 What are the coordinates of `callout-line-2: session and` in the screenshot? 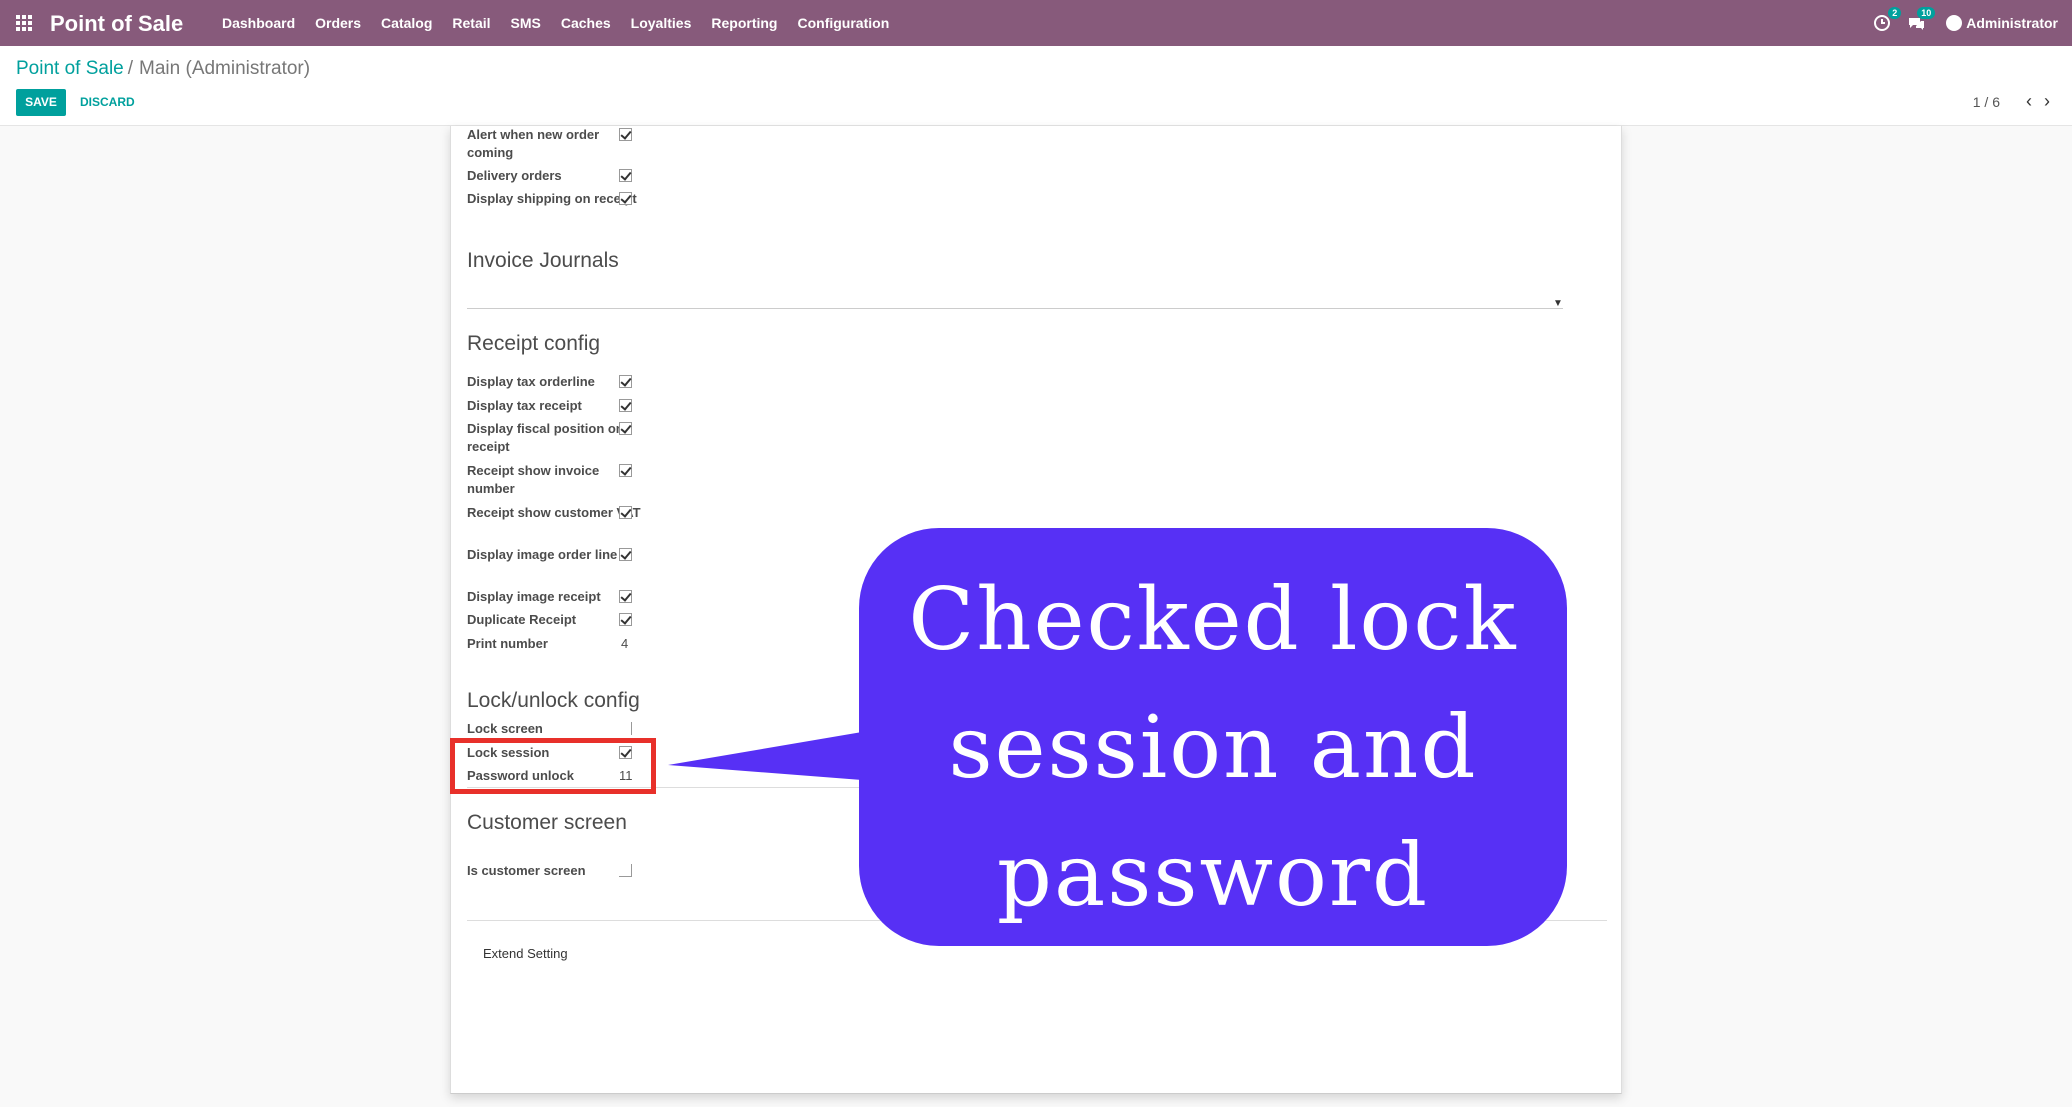 It's located at (1213, 748).